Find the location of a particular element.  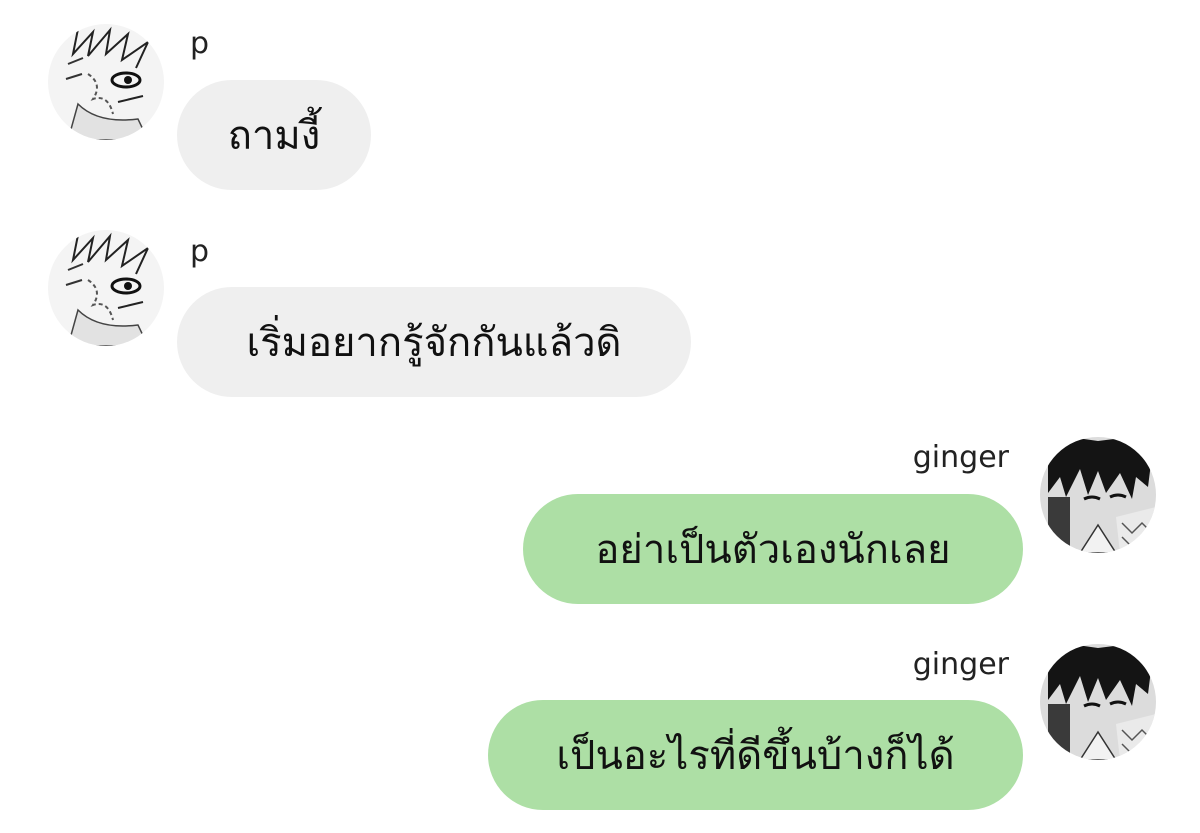

sender-name: ginger is located at coordinates (960, 664).